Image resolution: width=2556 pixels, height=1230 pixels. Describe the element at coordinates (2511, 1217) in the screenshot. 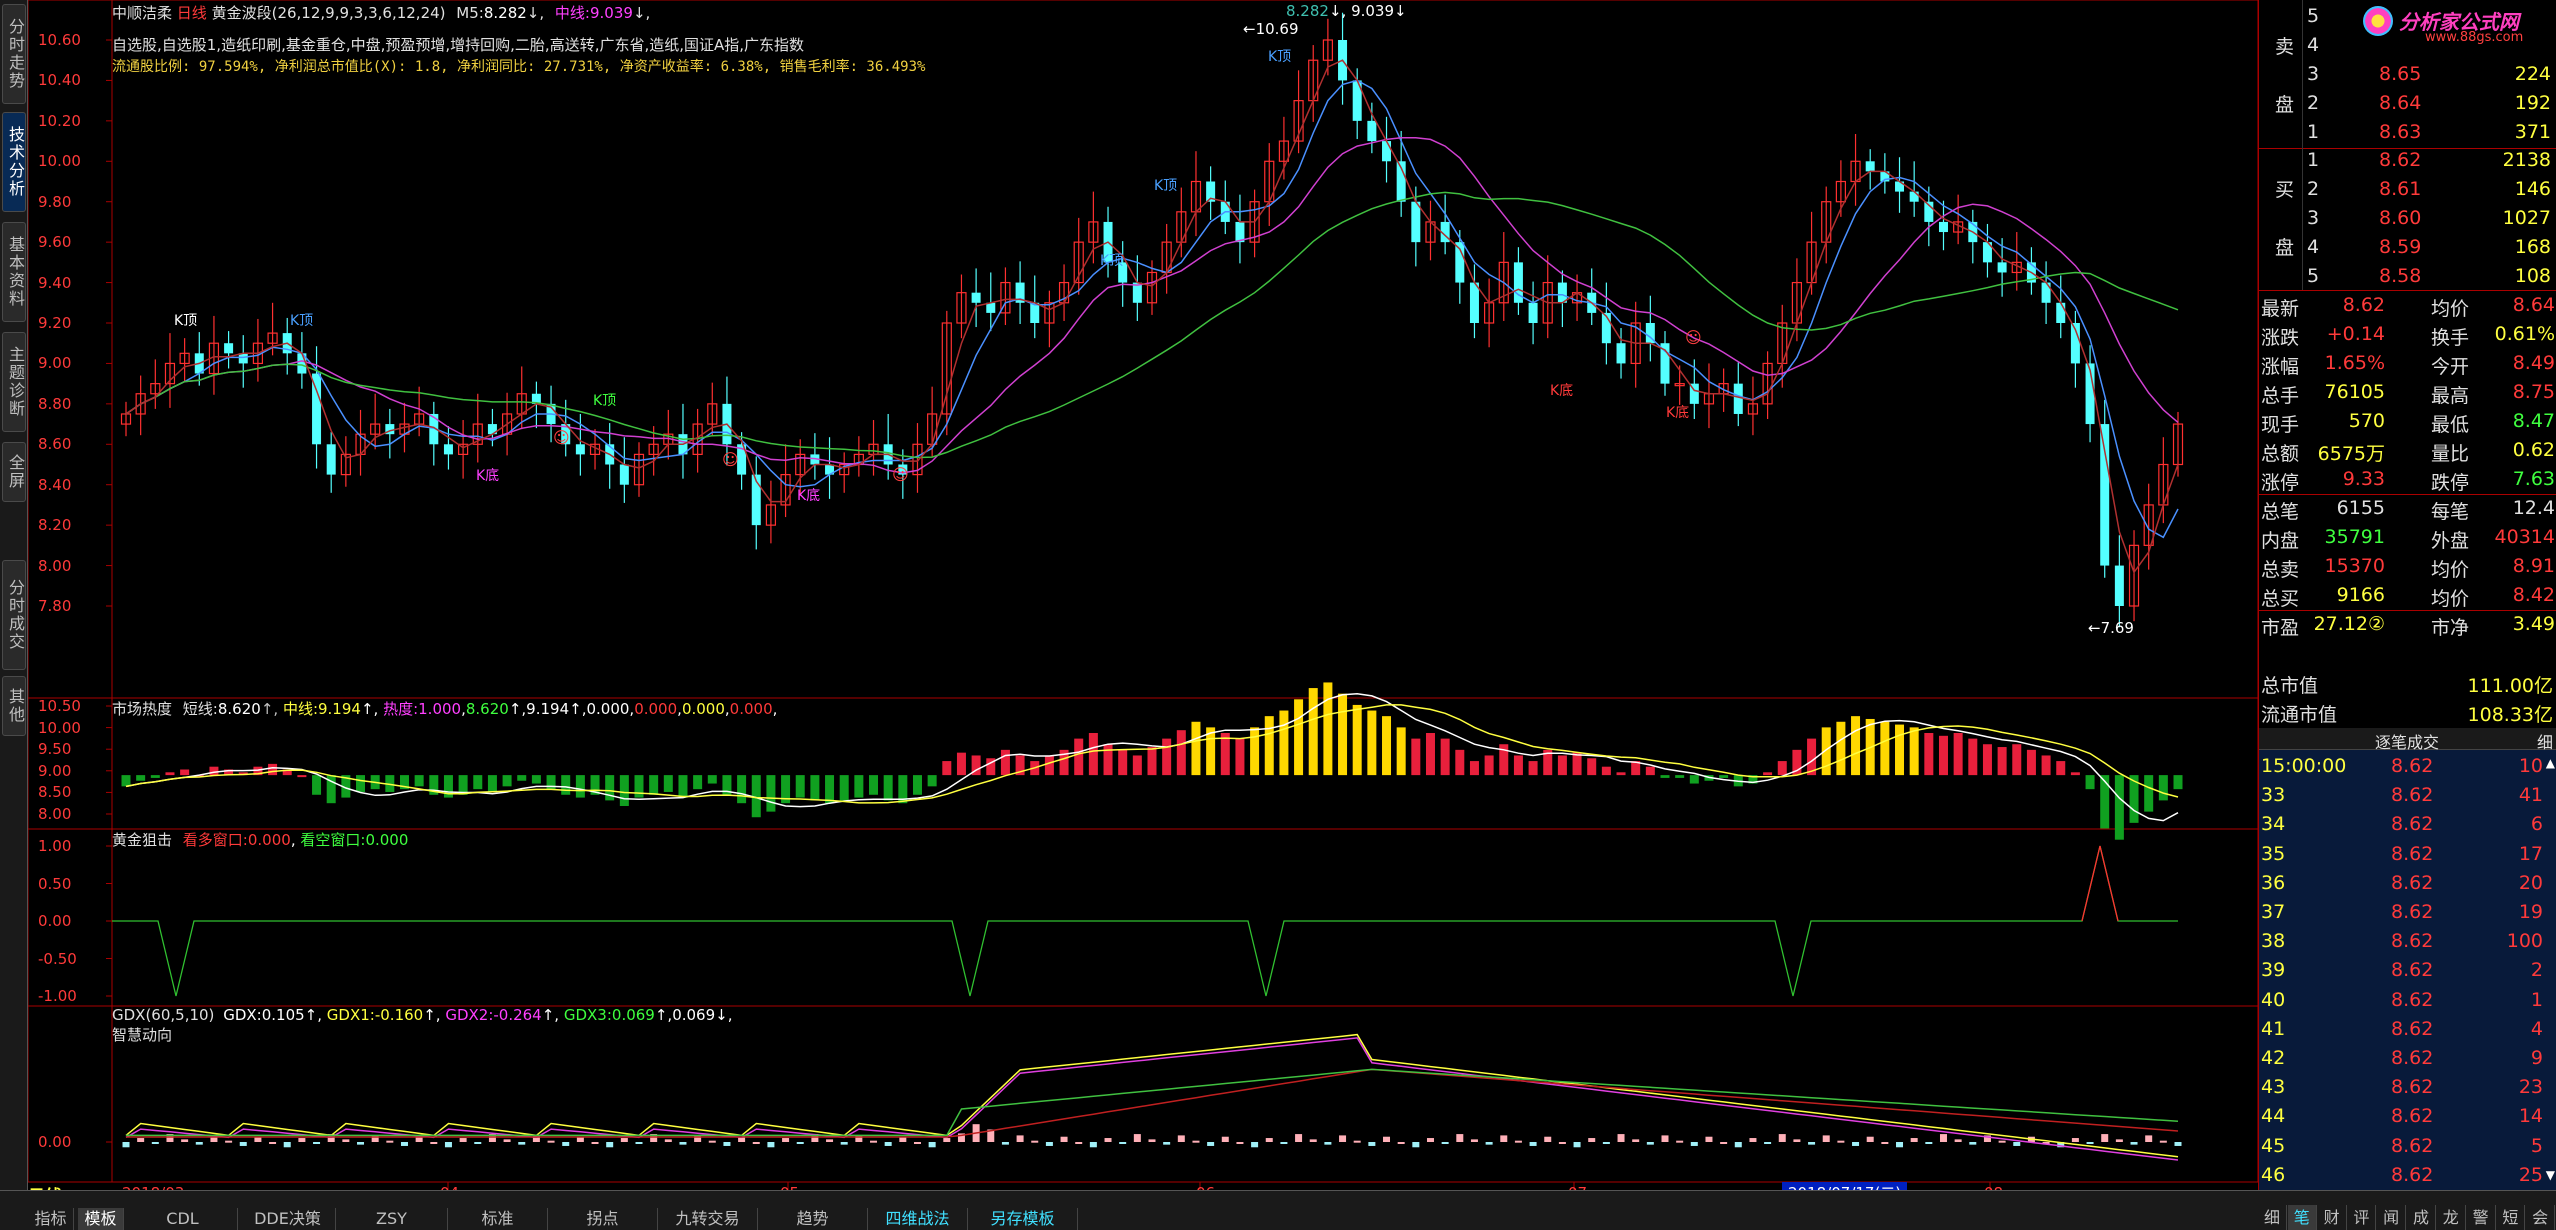

I see `right-tab: 短` at that location.